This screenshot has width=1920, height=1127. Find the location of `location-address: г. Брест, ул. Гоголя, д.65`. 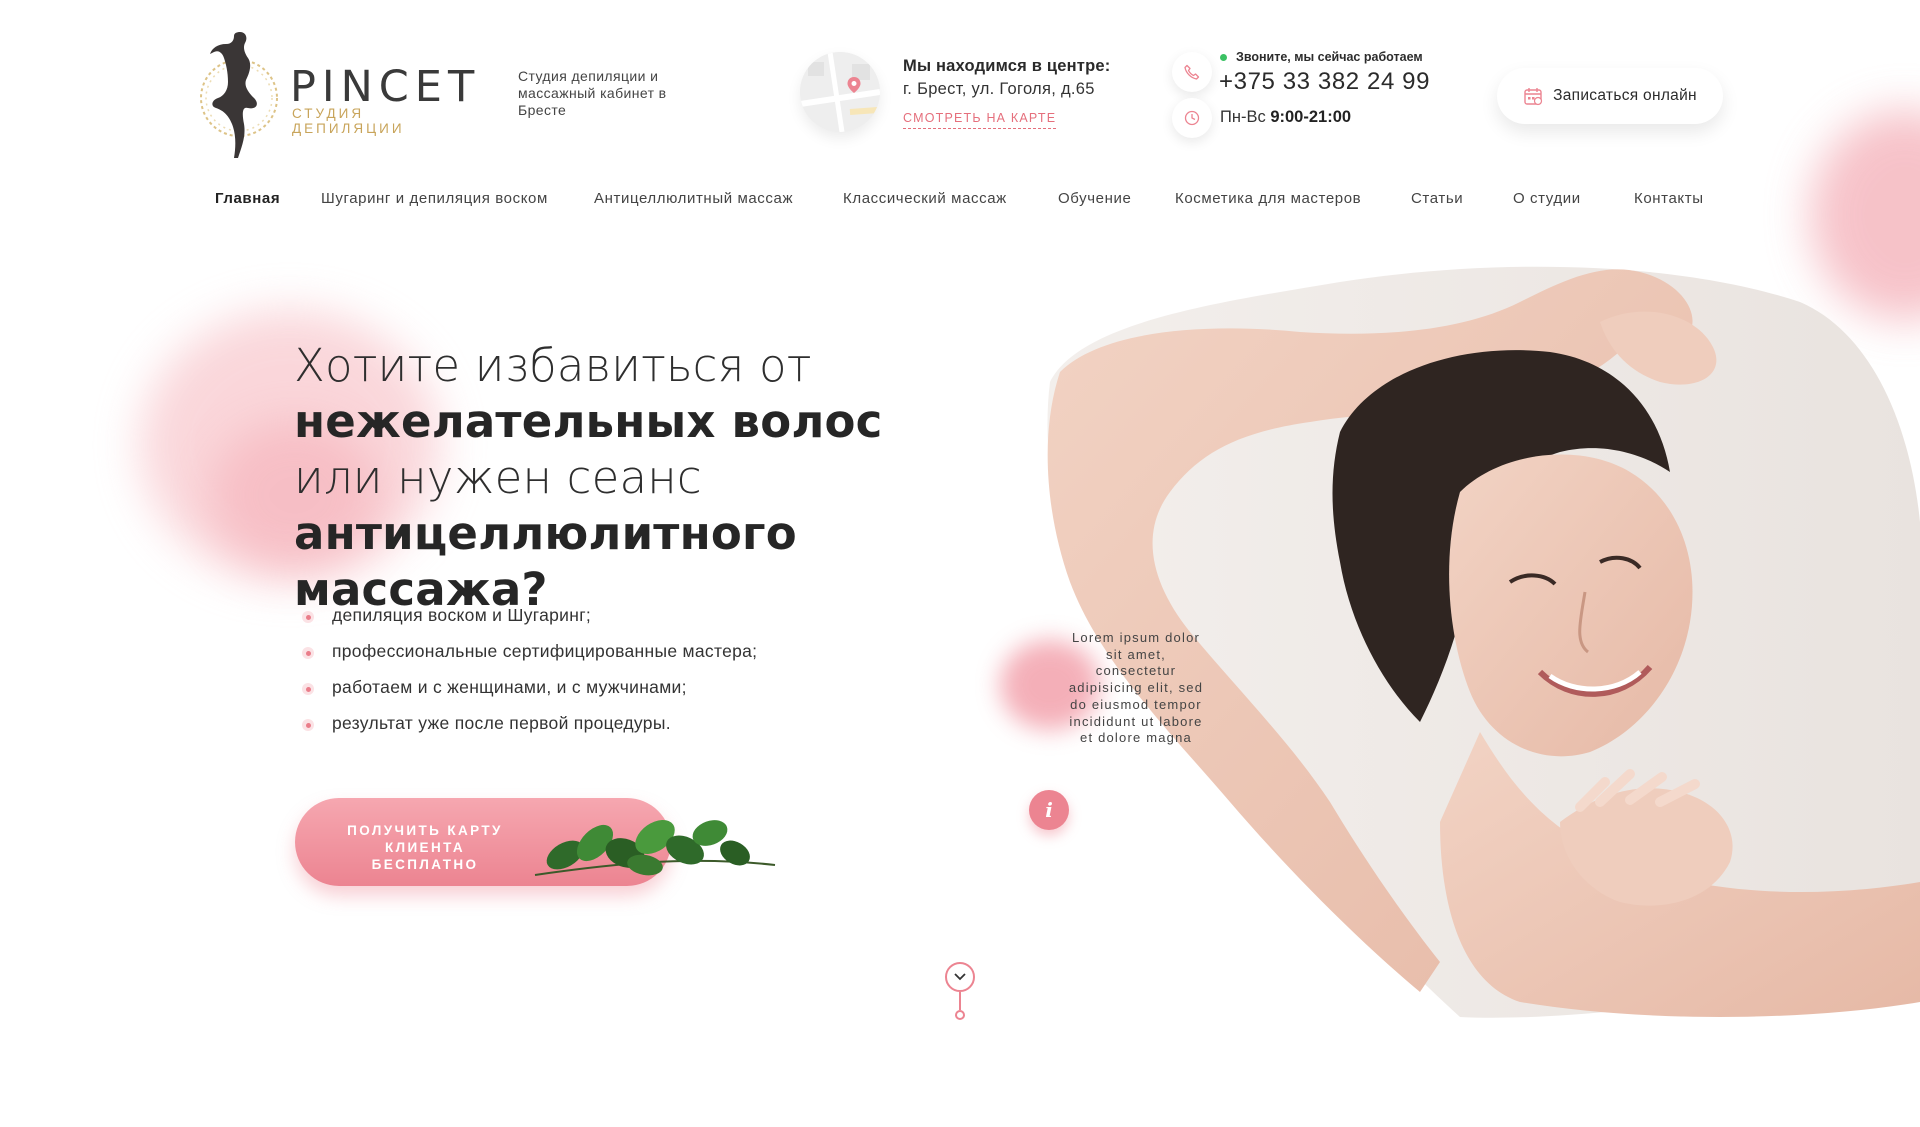

location-address: г. Брест, ул. Гоголя, д.65 is located at coordinates (999, 89).